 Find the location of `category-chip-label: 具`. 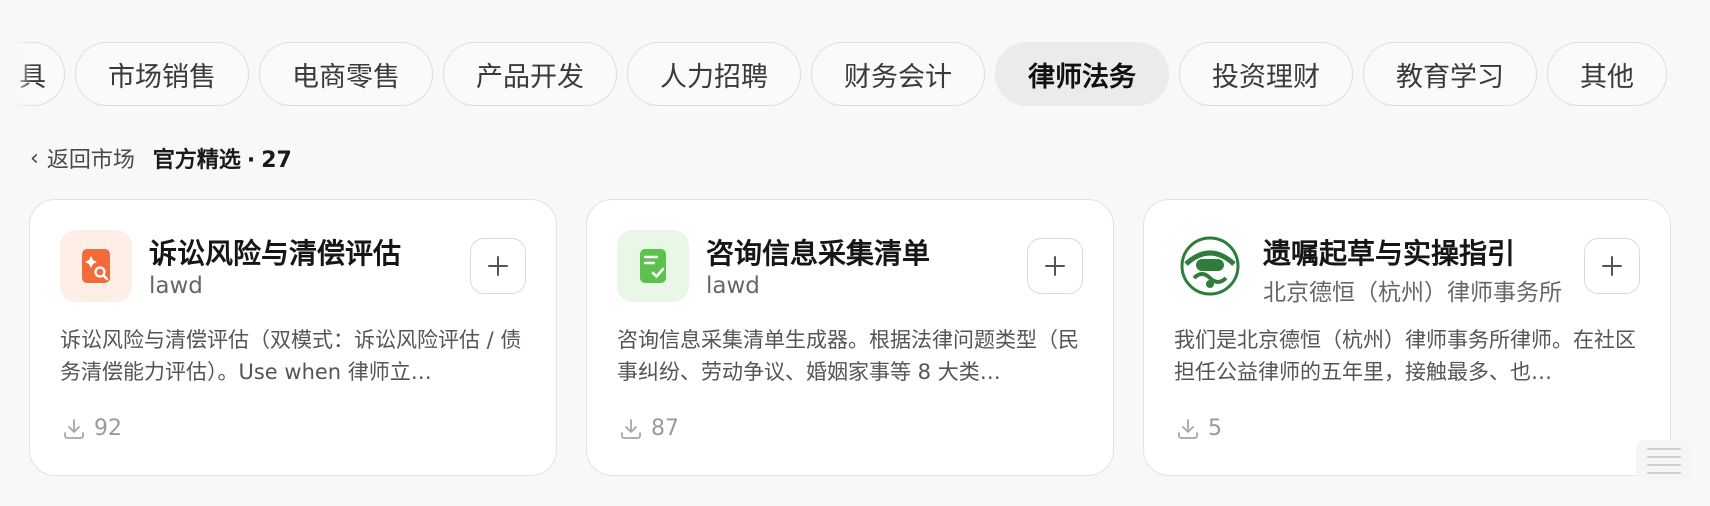

category-chip-label: 具 is located at coordinates (32, 77).